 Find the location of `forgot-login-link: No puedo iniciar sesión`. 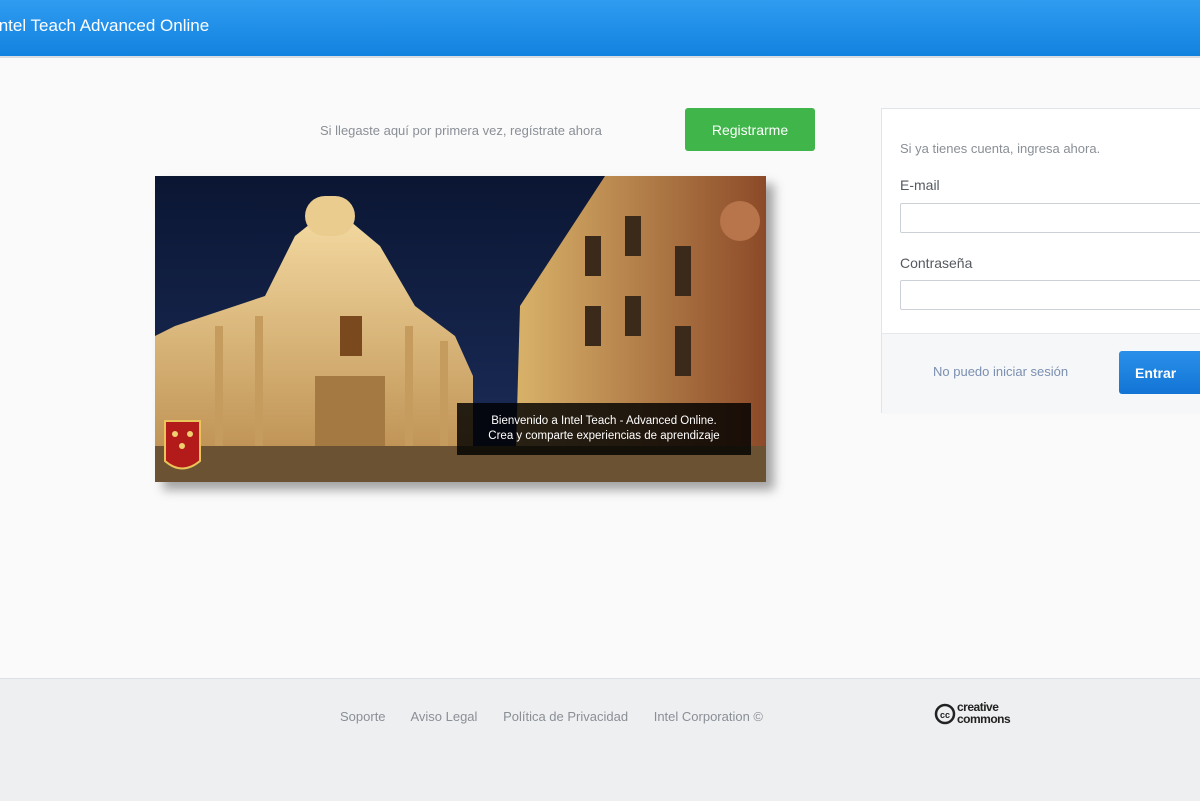

forgot-login-link: No puedo iniciar sesión is located at coordinates (1000, 371).